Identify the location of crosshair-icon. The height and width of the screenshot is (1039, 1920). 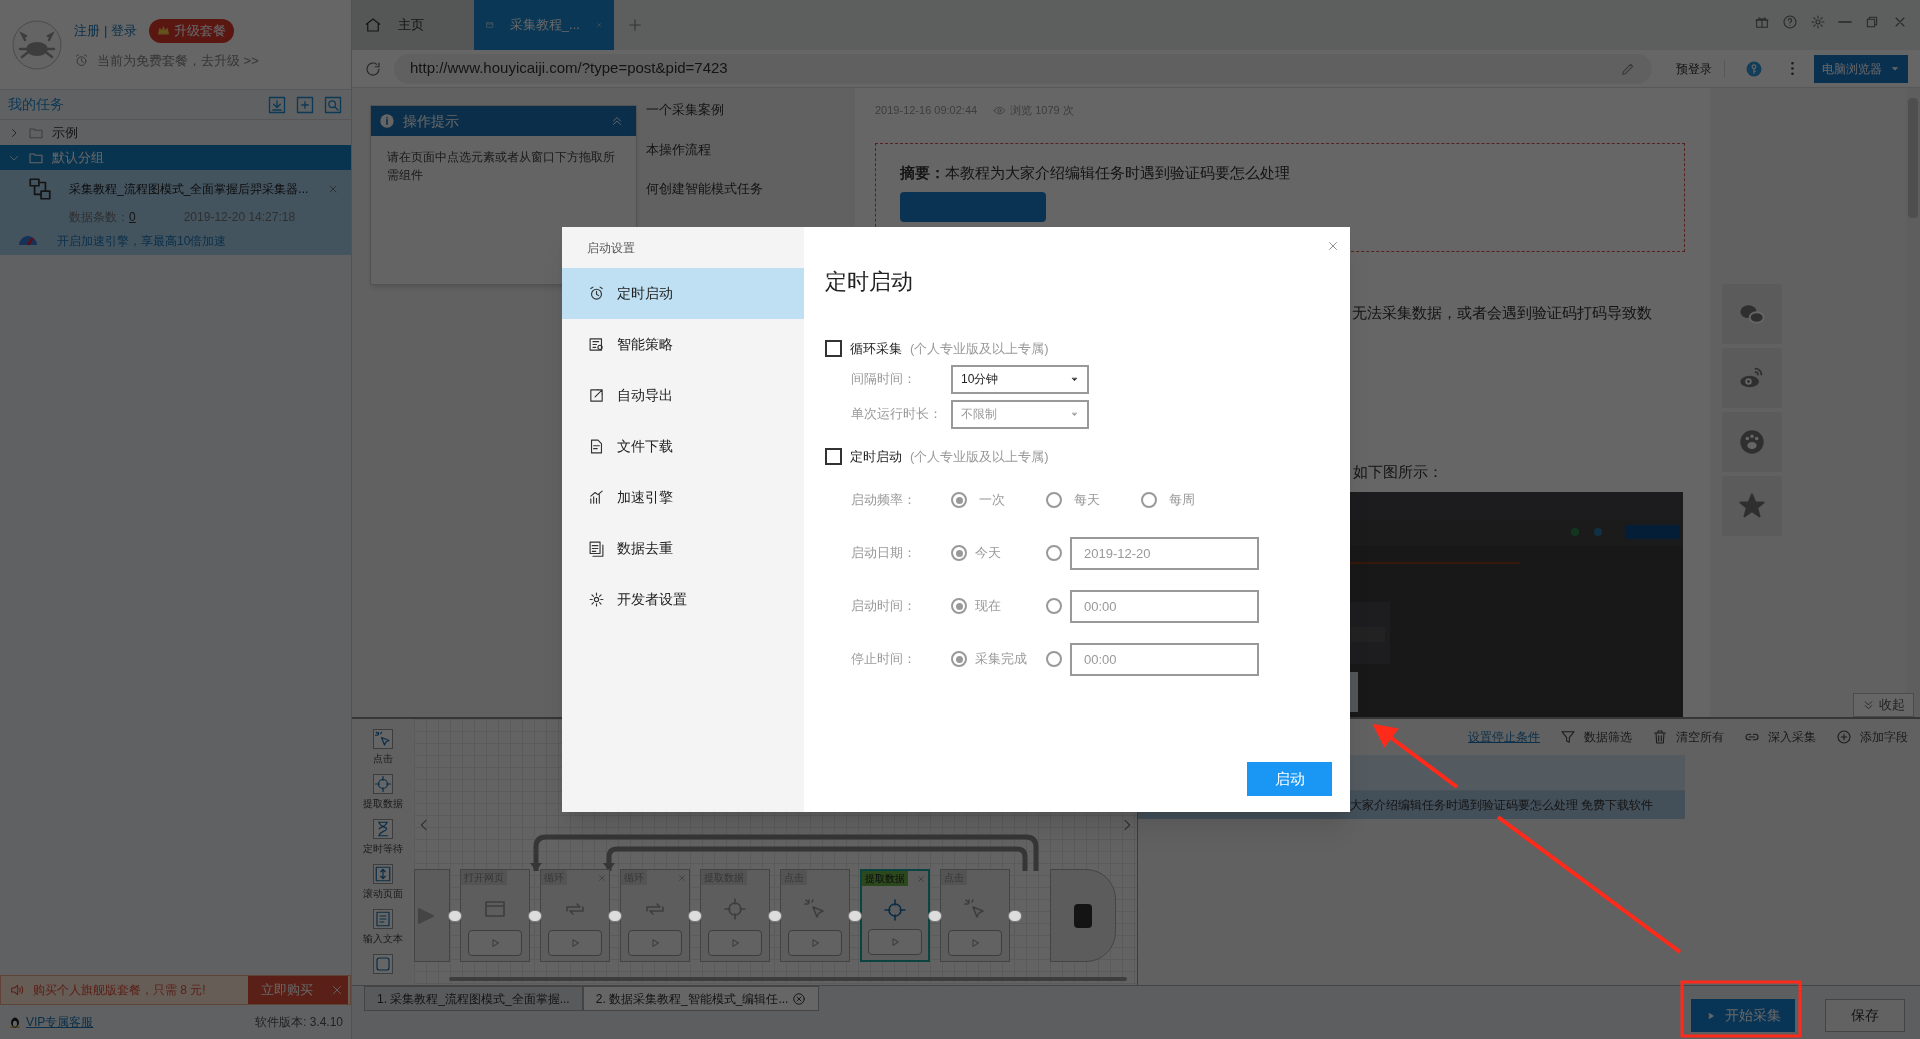
(383, 784).